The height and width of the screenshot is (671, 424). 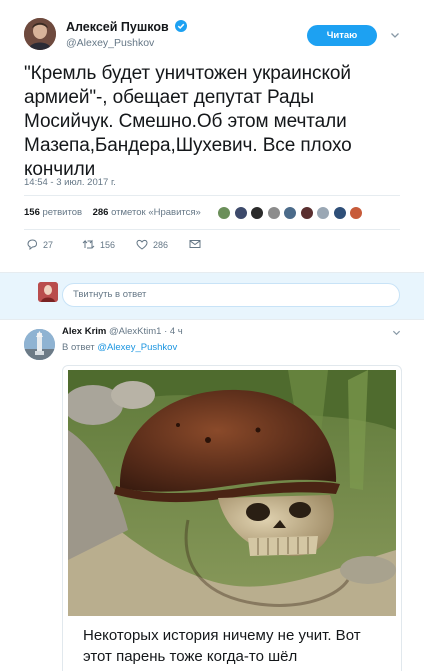 What do you see at coordinates (135, 331) in the screenshot?
I see `reply-author-handle: @AlexKtim1` at bounding box center [135, 331].